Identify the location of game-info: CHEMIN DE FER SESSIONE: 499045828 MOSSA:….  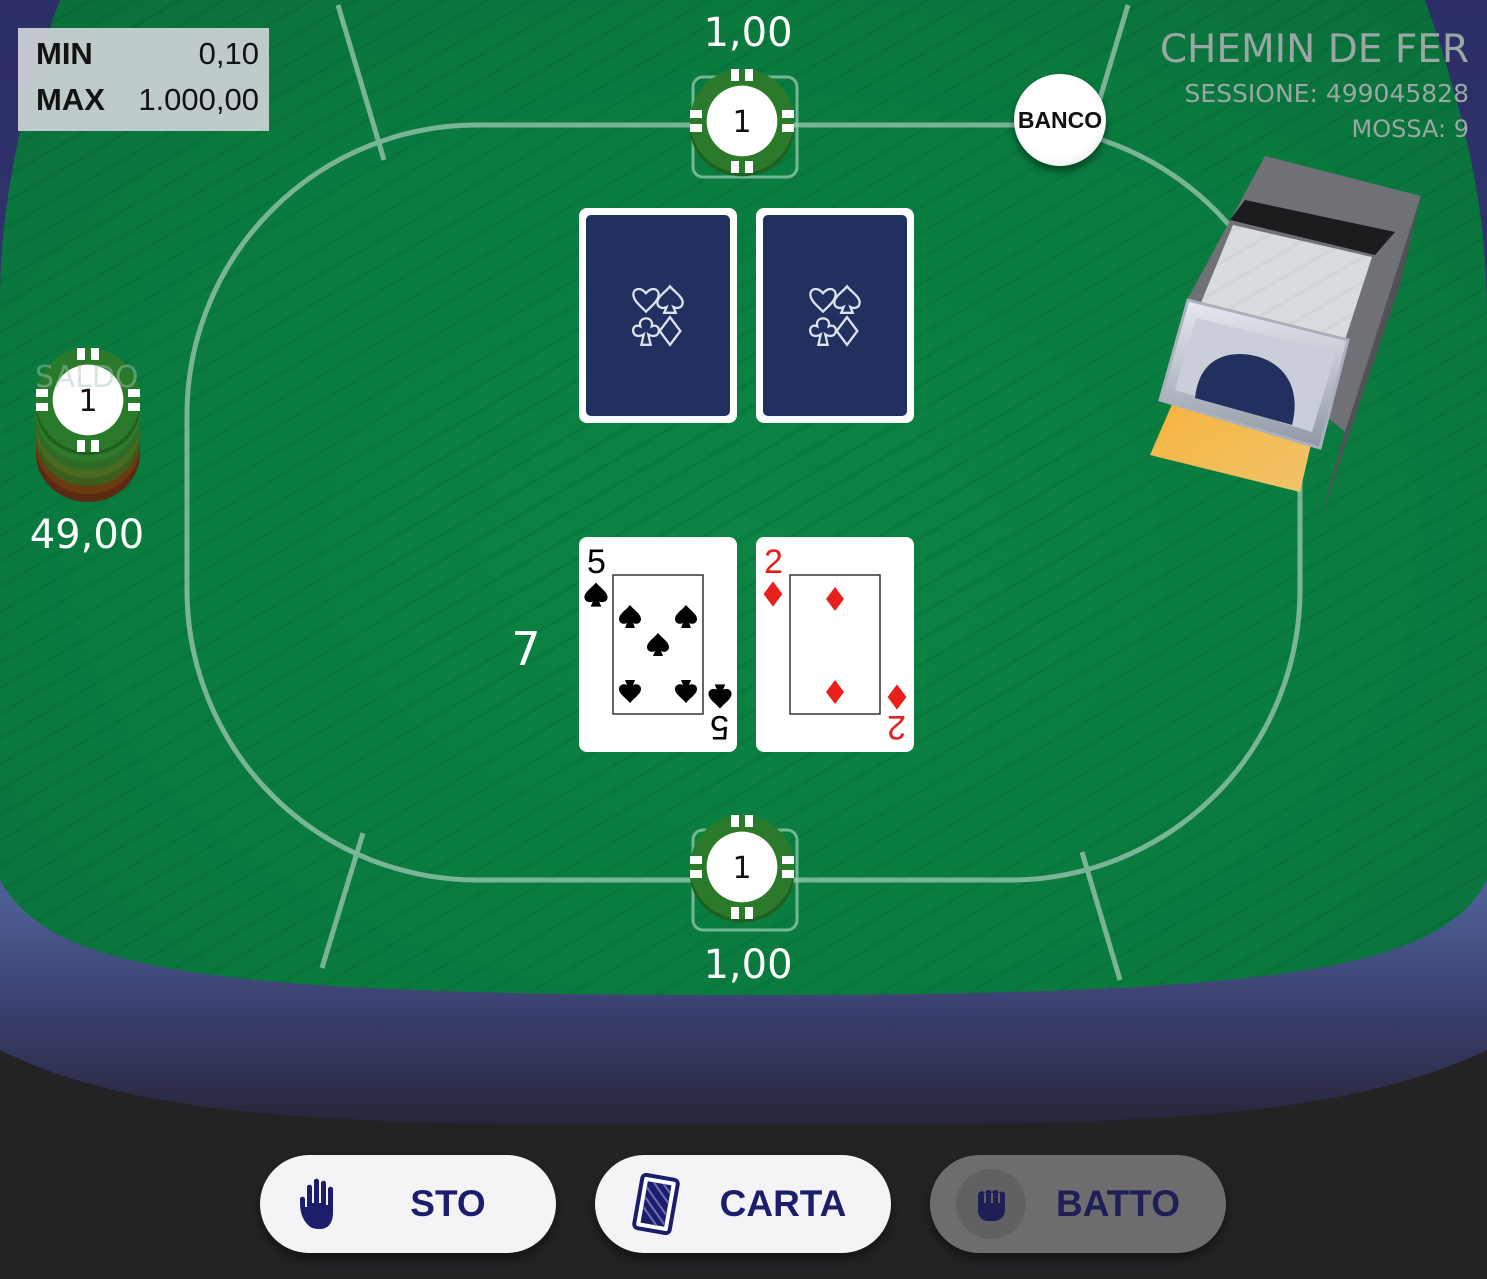
(1314, 85).